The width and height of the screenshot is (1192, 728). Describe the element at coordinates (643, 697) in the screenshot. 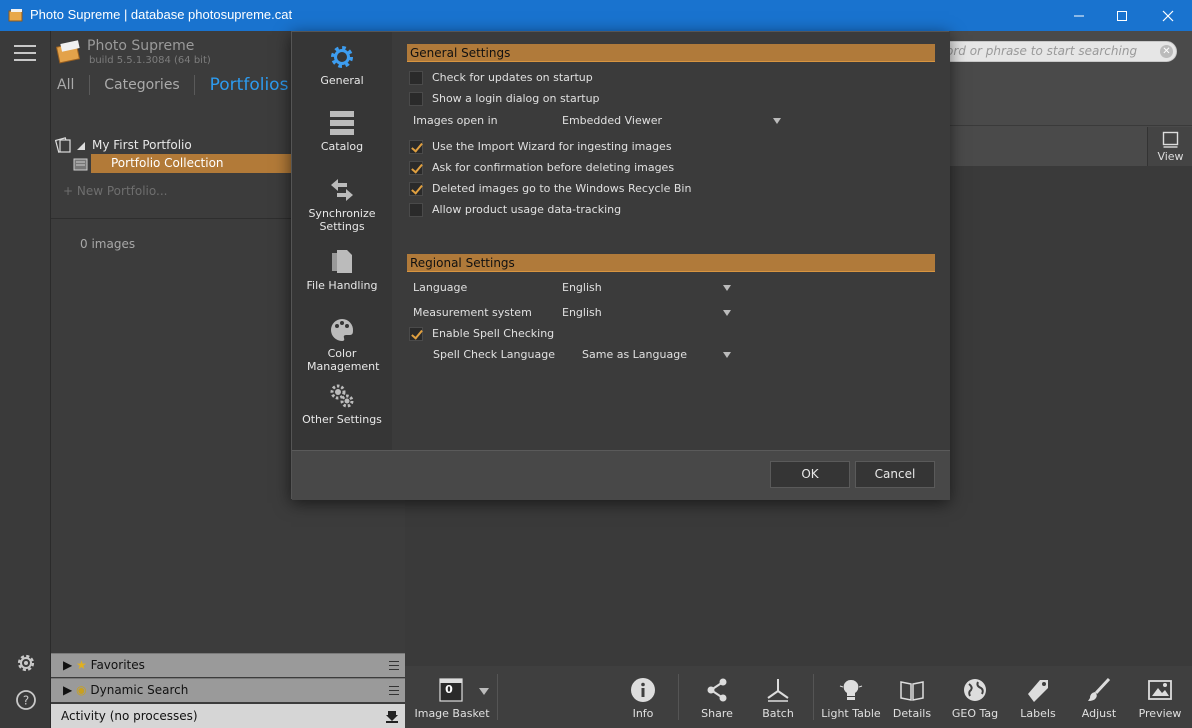

I see `info-button: Info` at that location.